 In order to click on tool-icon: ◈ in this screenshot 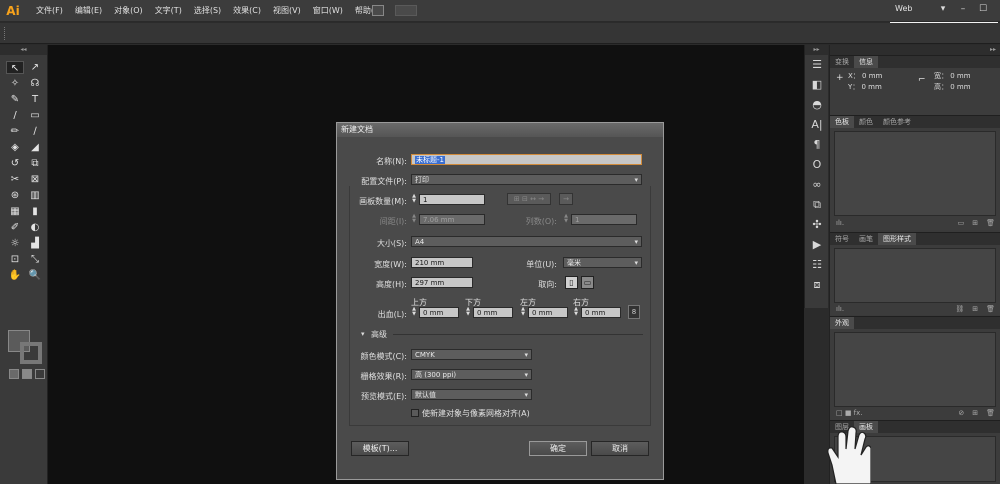, I will do `click(15, 147)`.